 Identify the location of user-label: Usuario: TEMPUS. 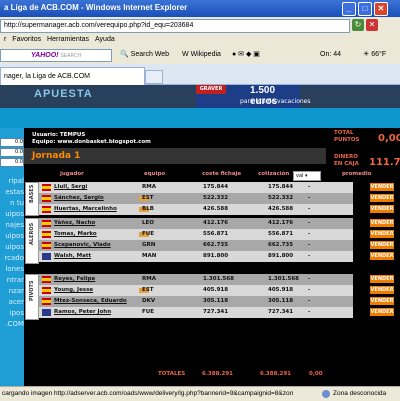
(59, 135).